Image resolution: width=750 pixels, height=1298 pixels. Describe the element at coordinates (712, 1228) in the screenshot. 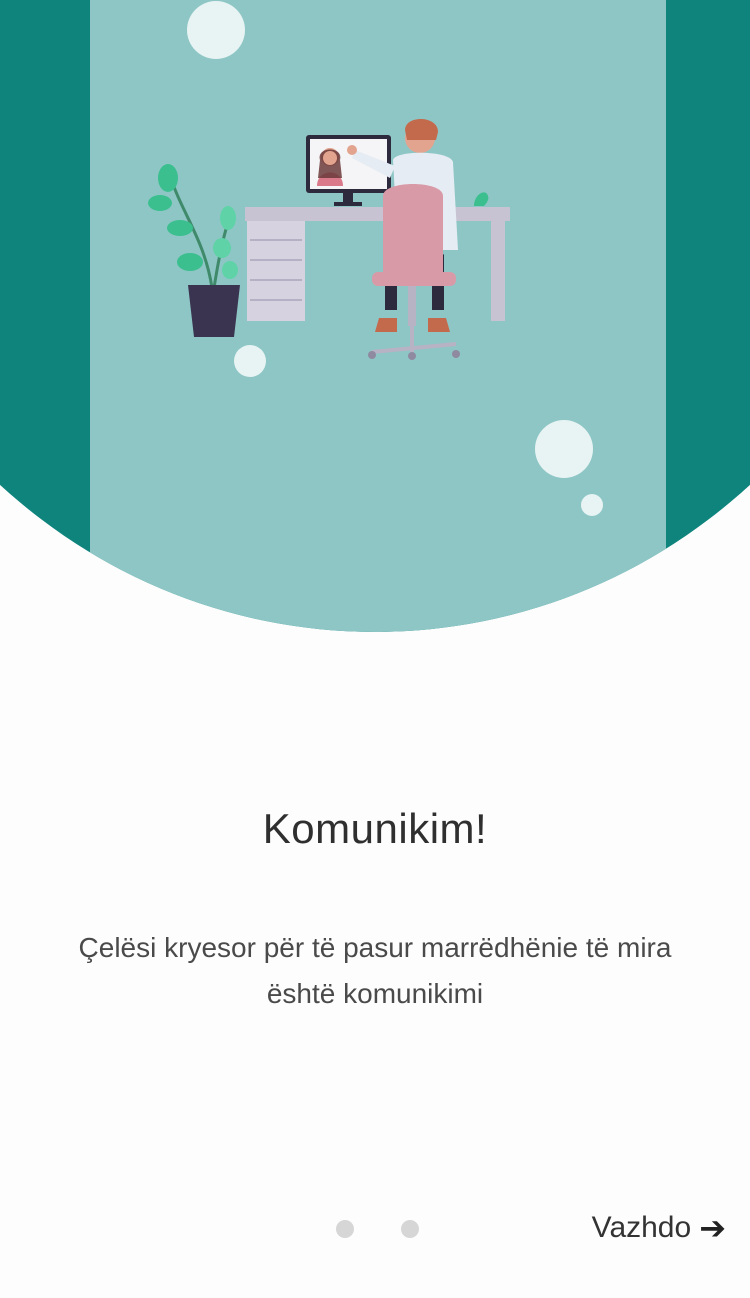

I see `arrow-right-icon: ➔` at that location.